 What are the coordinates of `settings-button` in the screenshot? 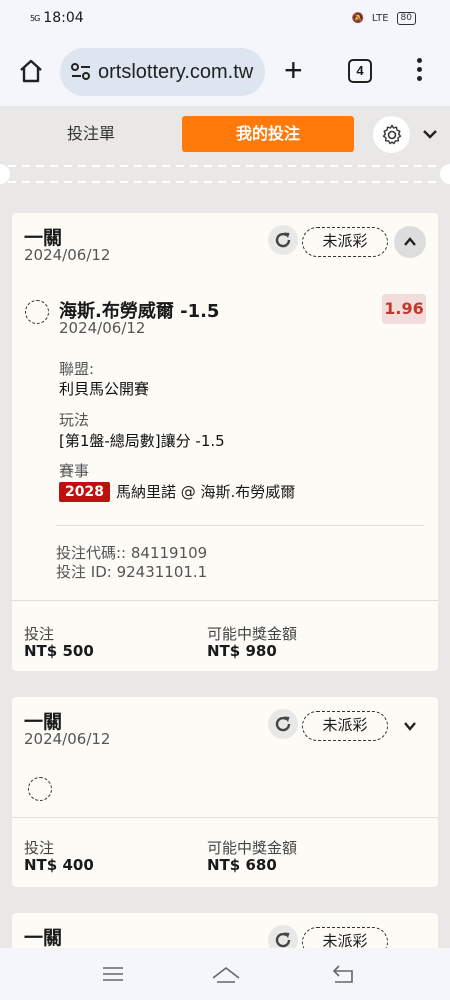 It's located at (391, 134).